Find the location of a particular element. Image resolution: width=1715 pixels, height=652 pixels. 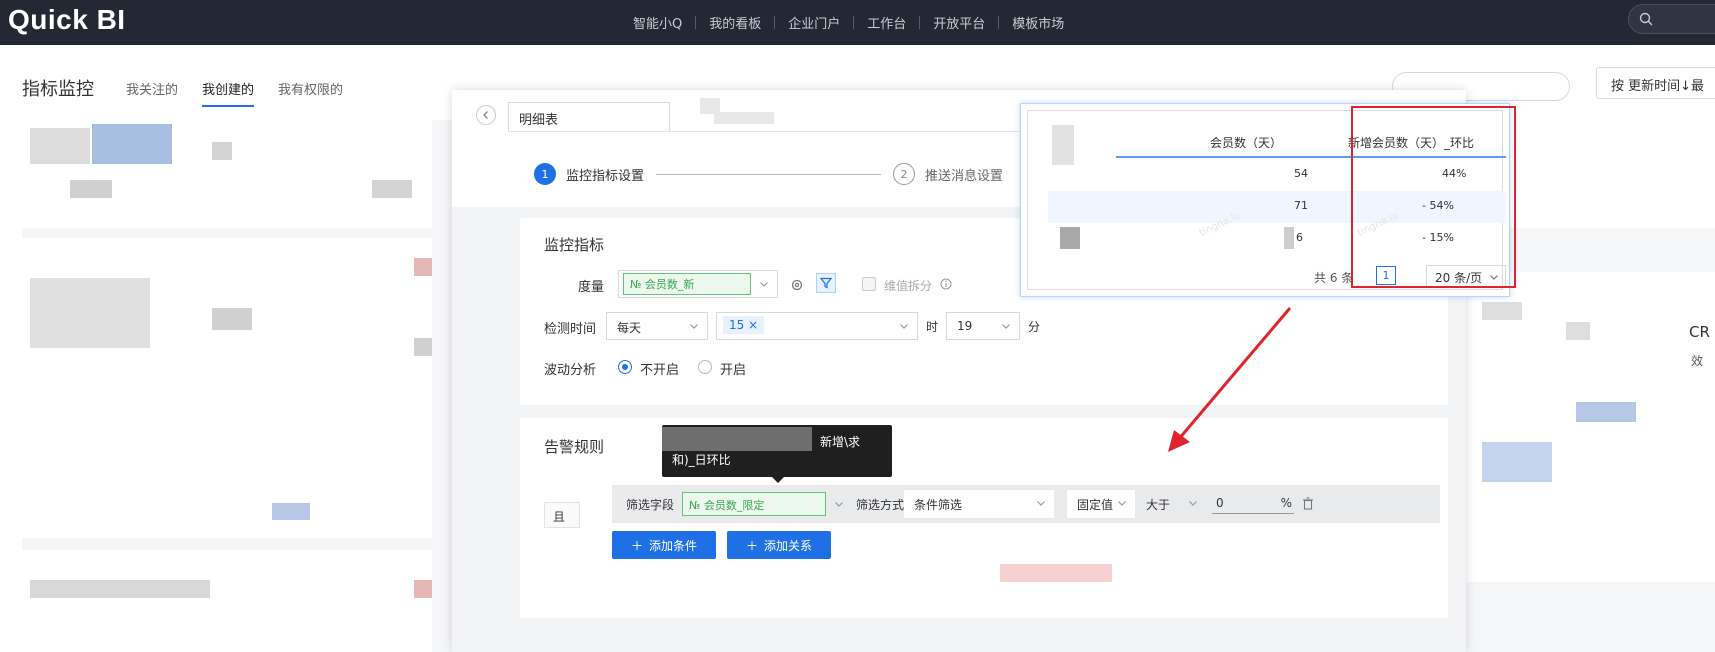

detect-time-label: 检测时间 is located at coordinates (570, 329).